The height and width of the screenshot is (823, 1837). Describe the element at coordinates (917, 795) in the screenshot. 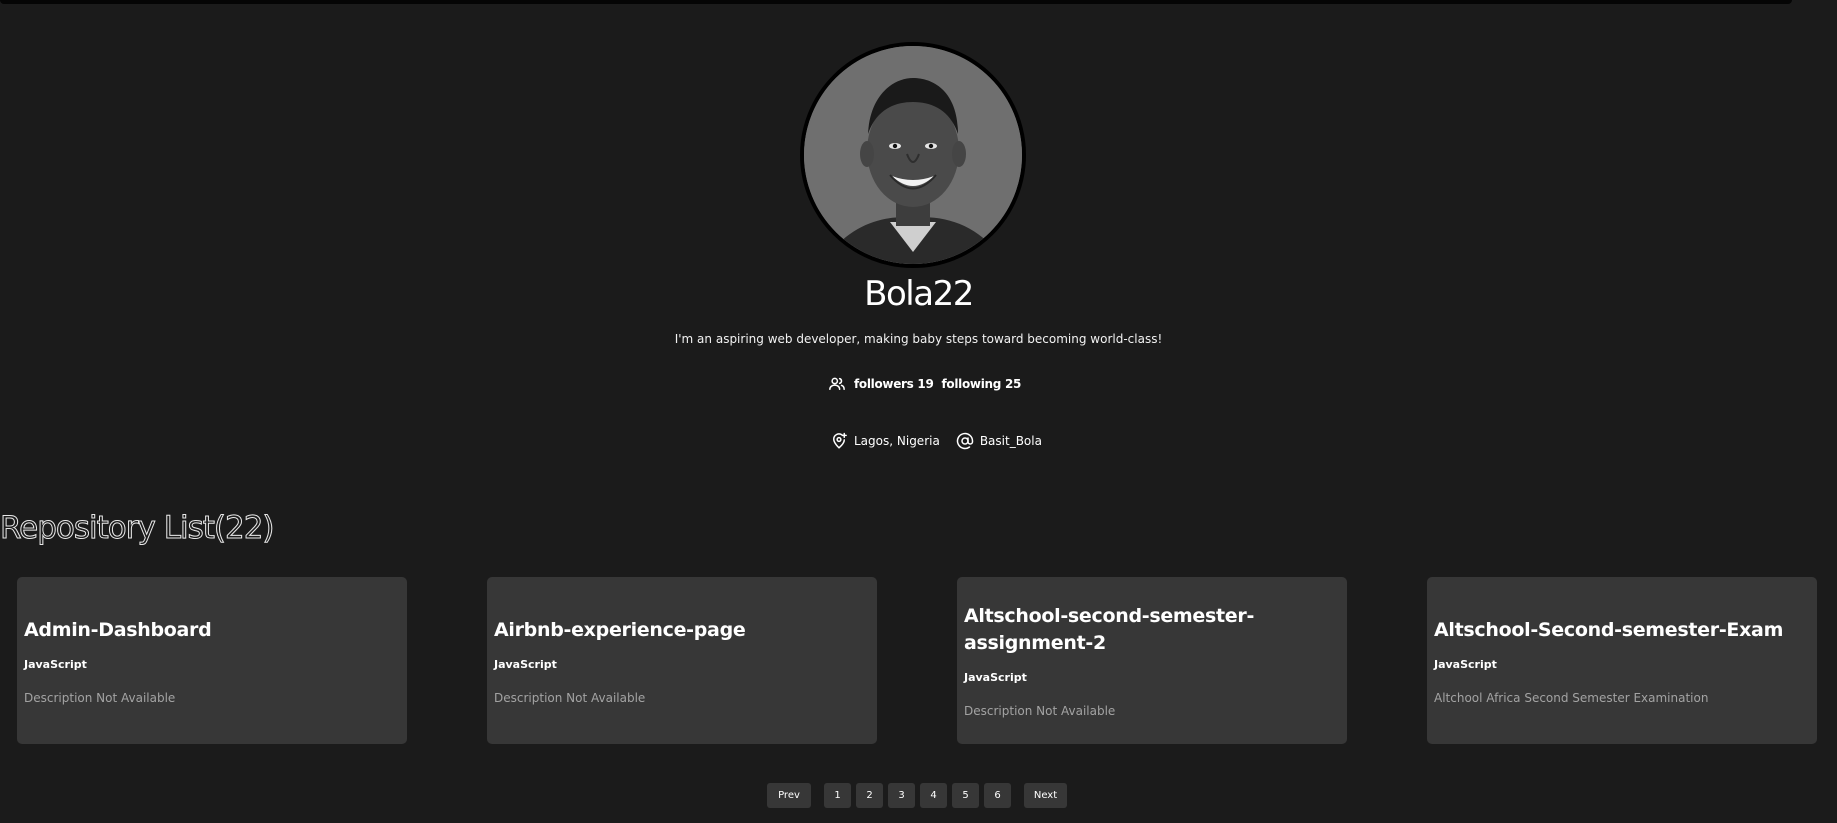

I see `pagination: Prev 1 2 3 4 5 6 Next` at that location.